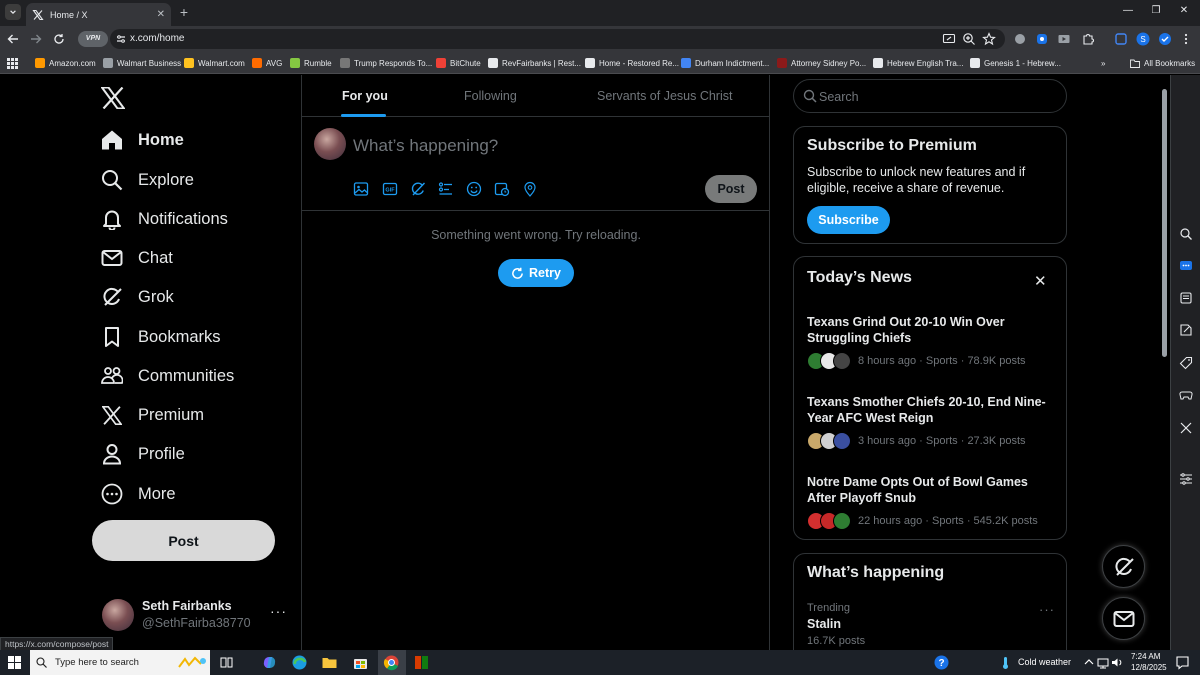  Describe the element at coordinates (113, 98) in the screenshot. I see `x-logo-icon` at that location.